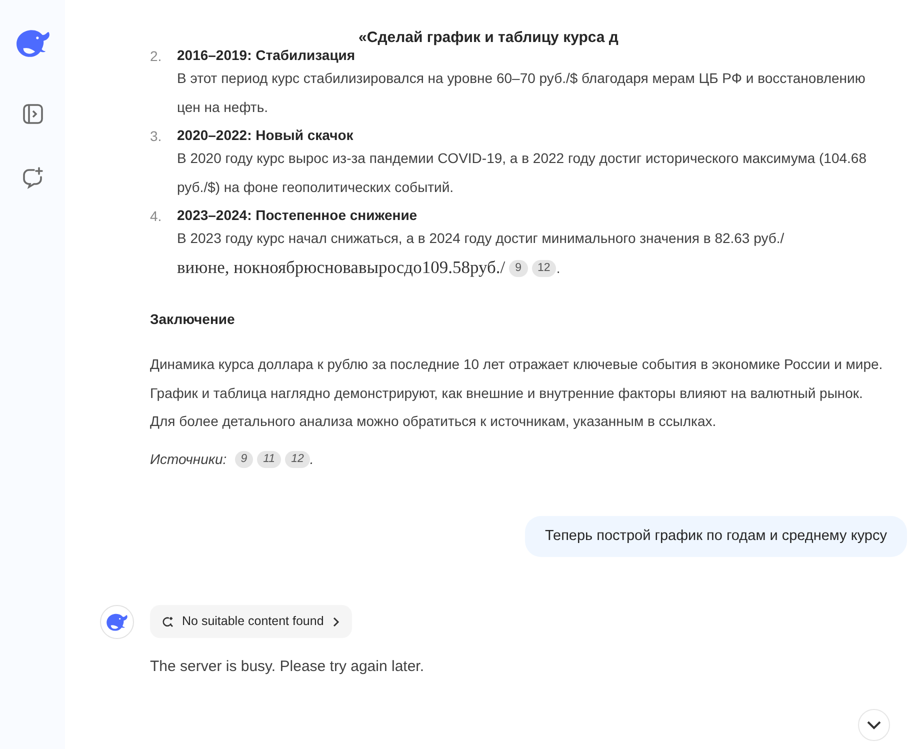 The width and height of the screenshot is (912, 749). I want to click on assistant-avatar, so click(117, 622).